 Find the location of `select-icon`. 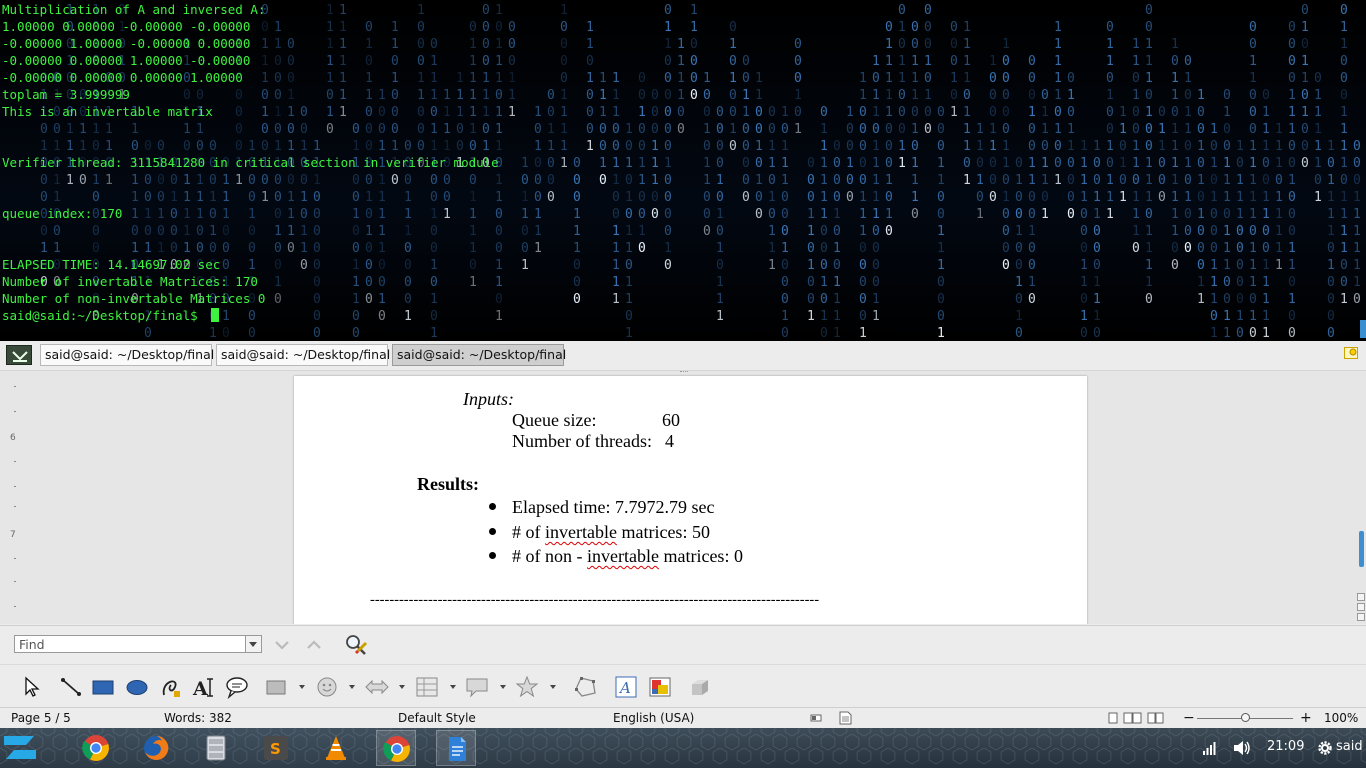

select-icon is located at coordinates (32, 687).